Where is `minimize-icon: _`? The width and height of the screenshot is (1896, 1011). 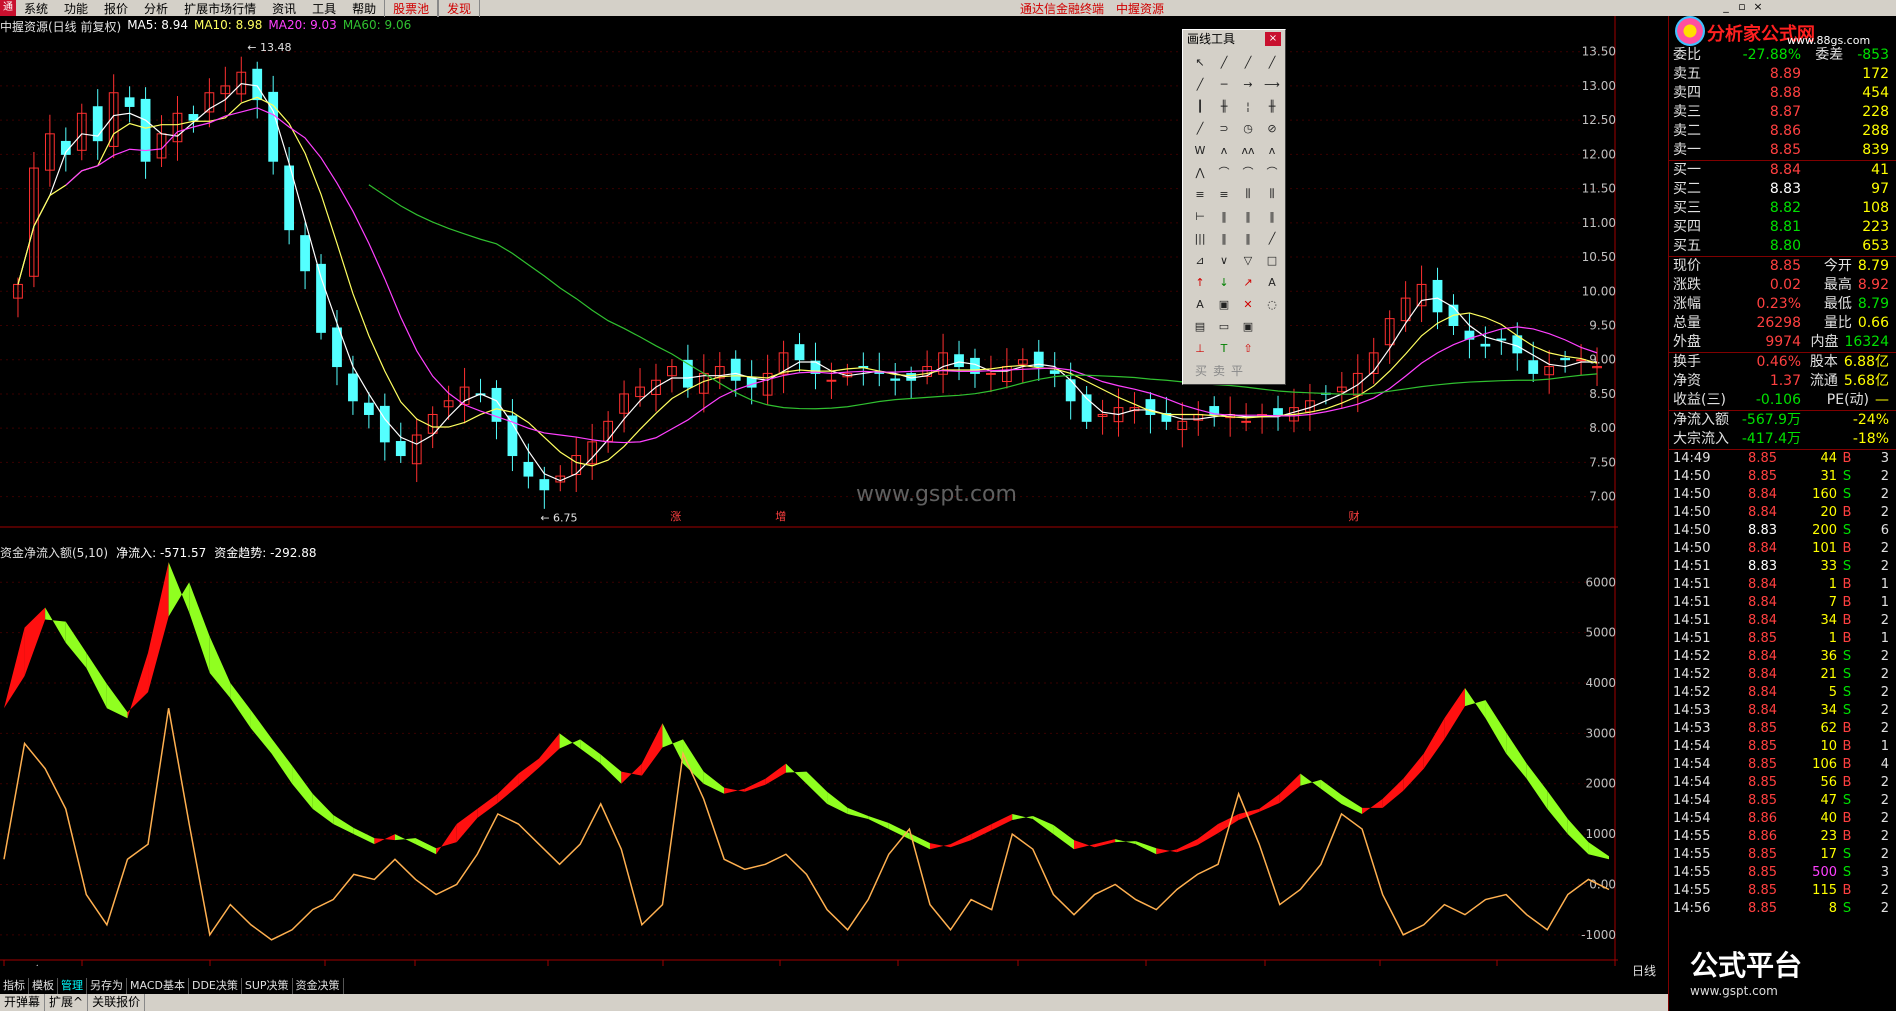 minimize-icon: _ is located at coordinates (1726, 8).